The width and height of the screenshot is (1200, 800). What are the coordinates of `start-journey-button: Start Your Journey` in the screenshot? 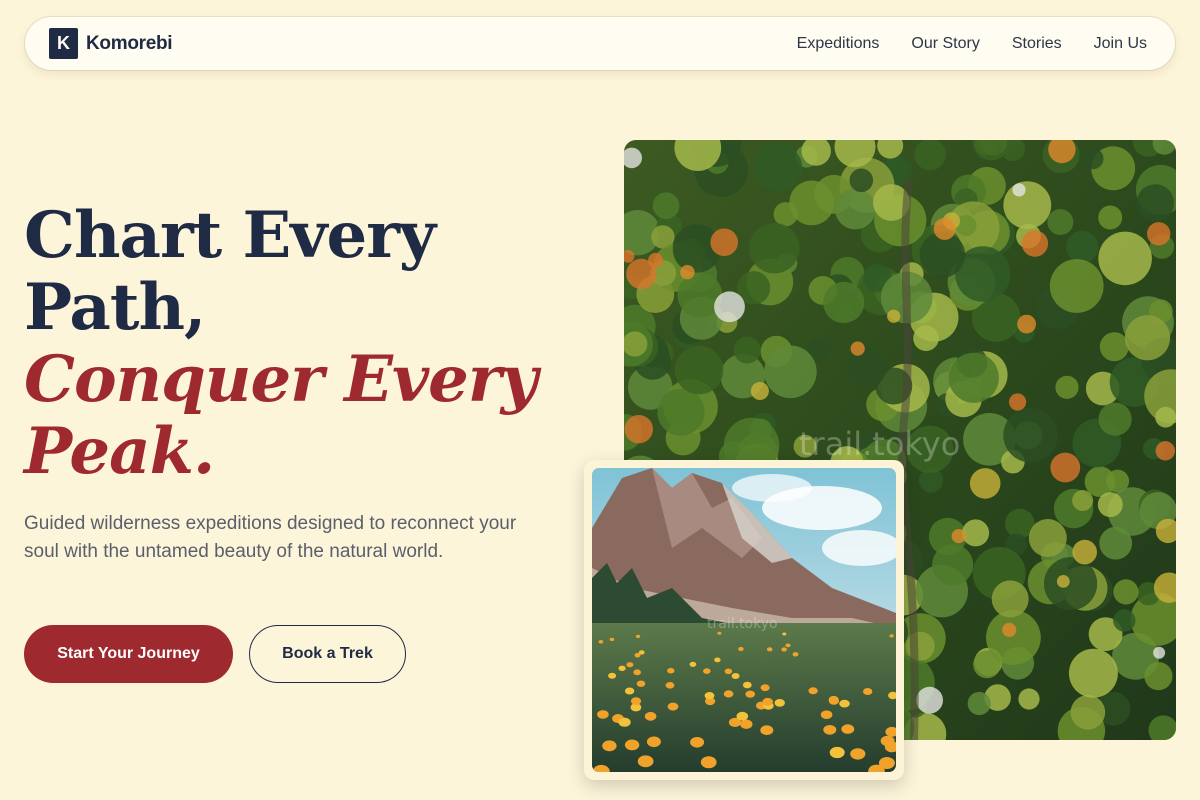 It's located at (128, 654).